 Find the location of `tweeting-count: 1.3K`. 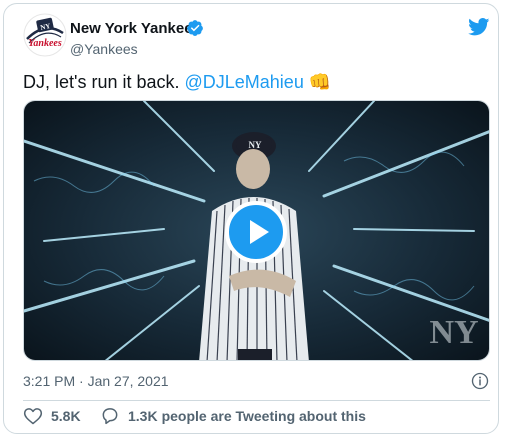

tweeting-count: 1.3K is located at coordinates (143, 416).